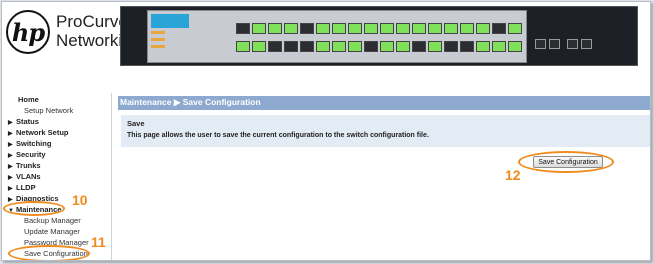 This screenshot has height=264, width=654. What do you see at coordinates (566, 162) in the screenshot?
I see `annotation-oval-save-button` at bounding box center [566, 162].